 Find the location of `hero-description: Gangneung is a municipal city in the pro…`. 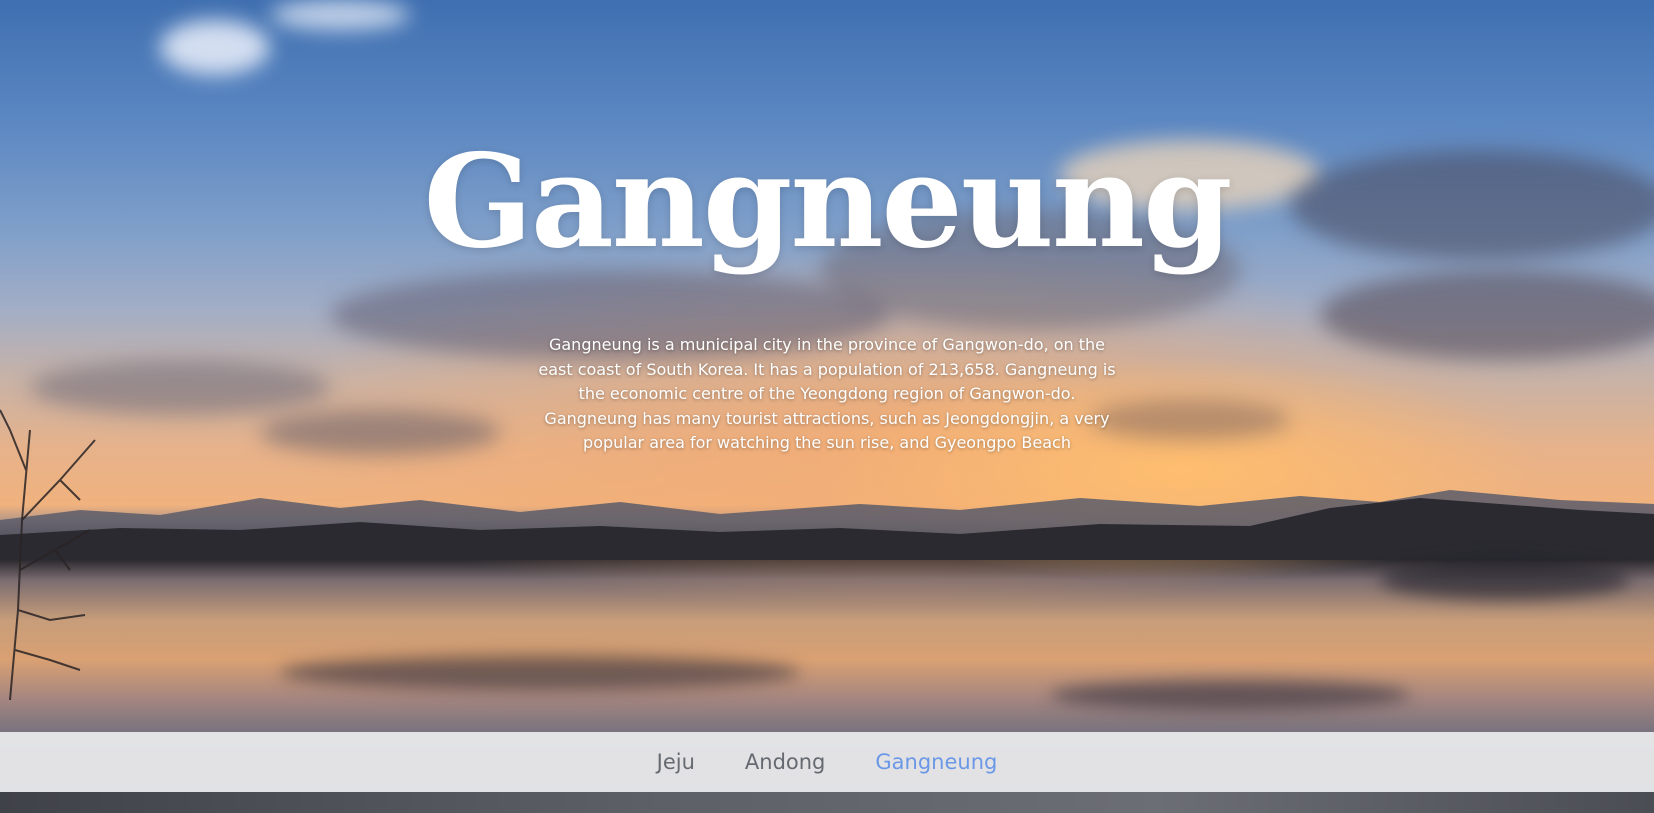

hero-description: Gangneung is a municipal city in the pro… is located at coordinates (827, 393).